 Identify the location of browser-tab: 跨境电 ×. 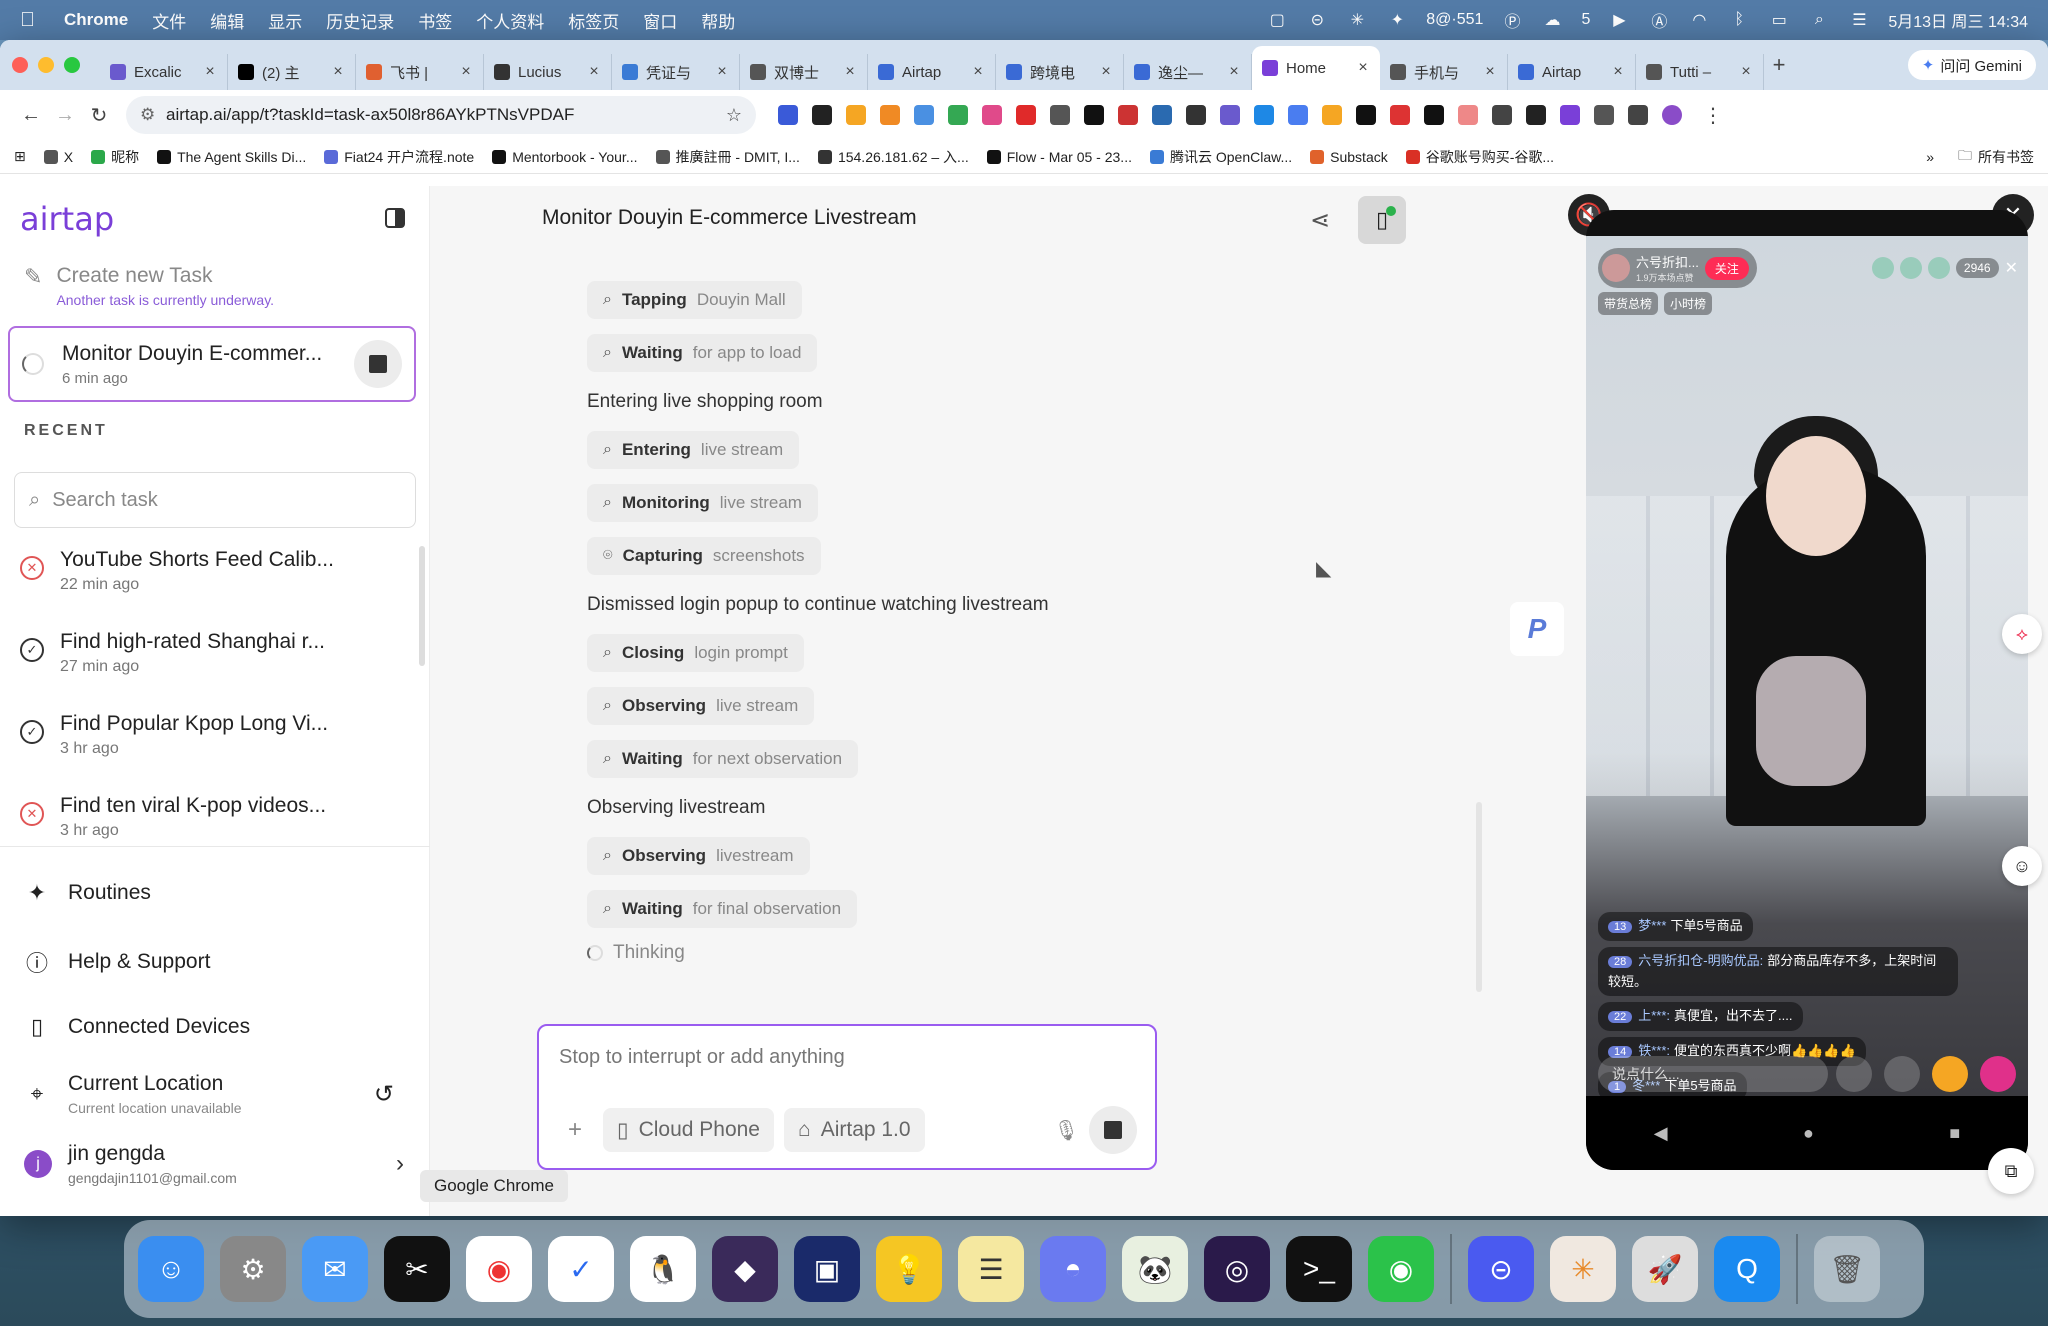
(1060, 72).